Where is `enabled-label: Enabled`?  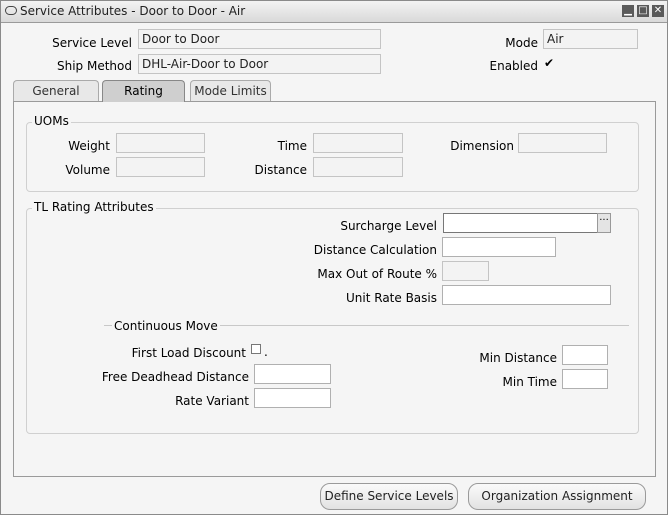
enabled-label: Enabled is located at coordinates (514, 66).